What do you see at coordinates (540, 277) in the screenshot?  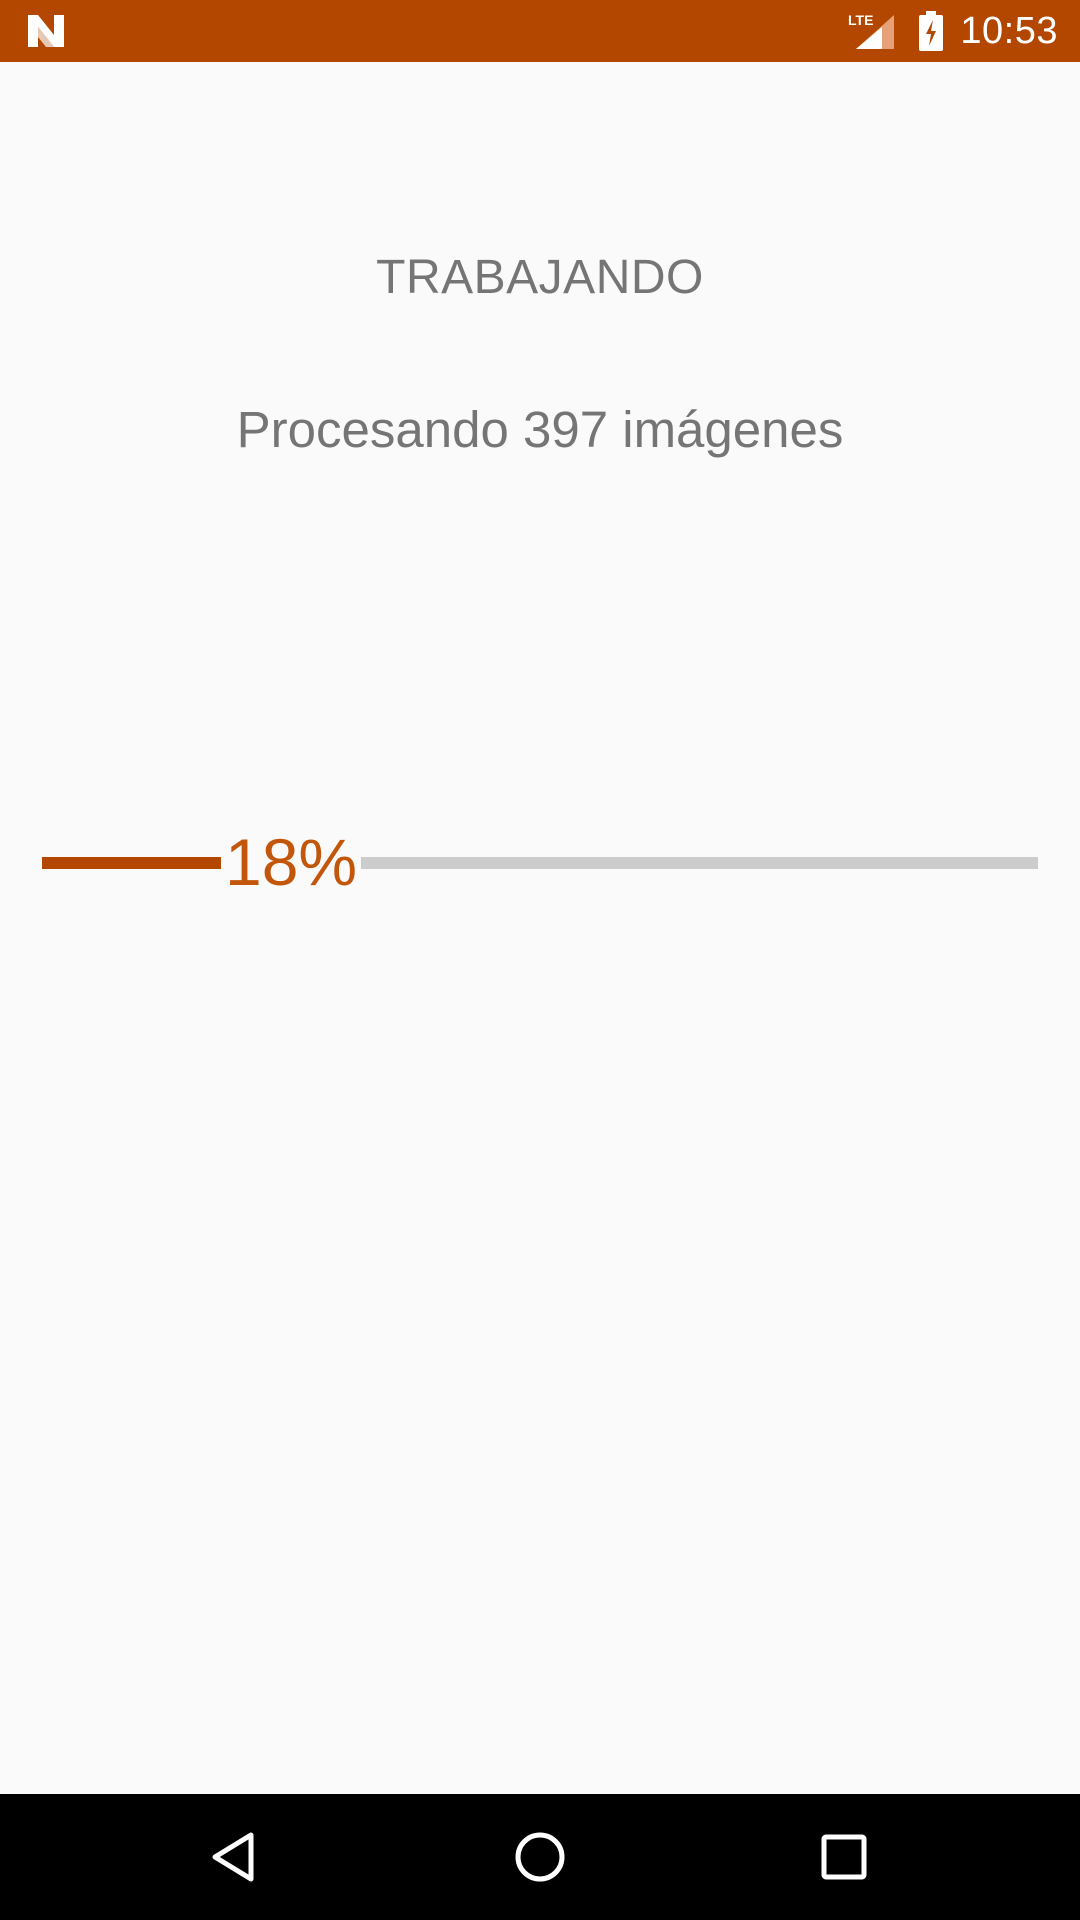 I see `page-title: TRABAJANDO` at bounding box center [540, 277].